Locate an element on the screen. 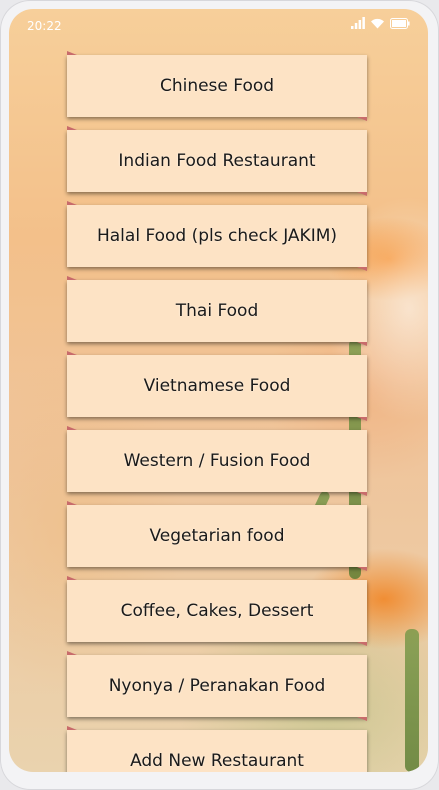 The width and height of the screenshot is (439, 790). menu-button-label: Halal Food (pls check JAKIM) is located at coordinates (217, 236).